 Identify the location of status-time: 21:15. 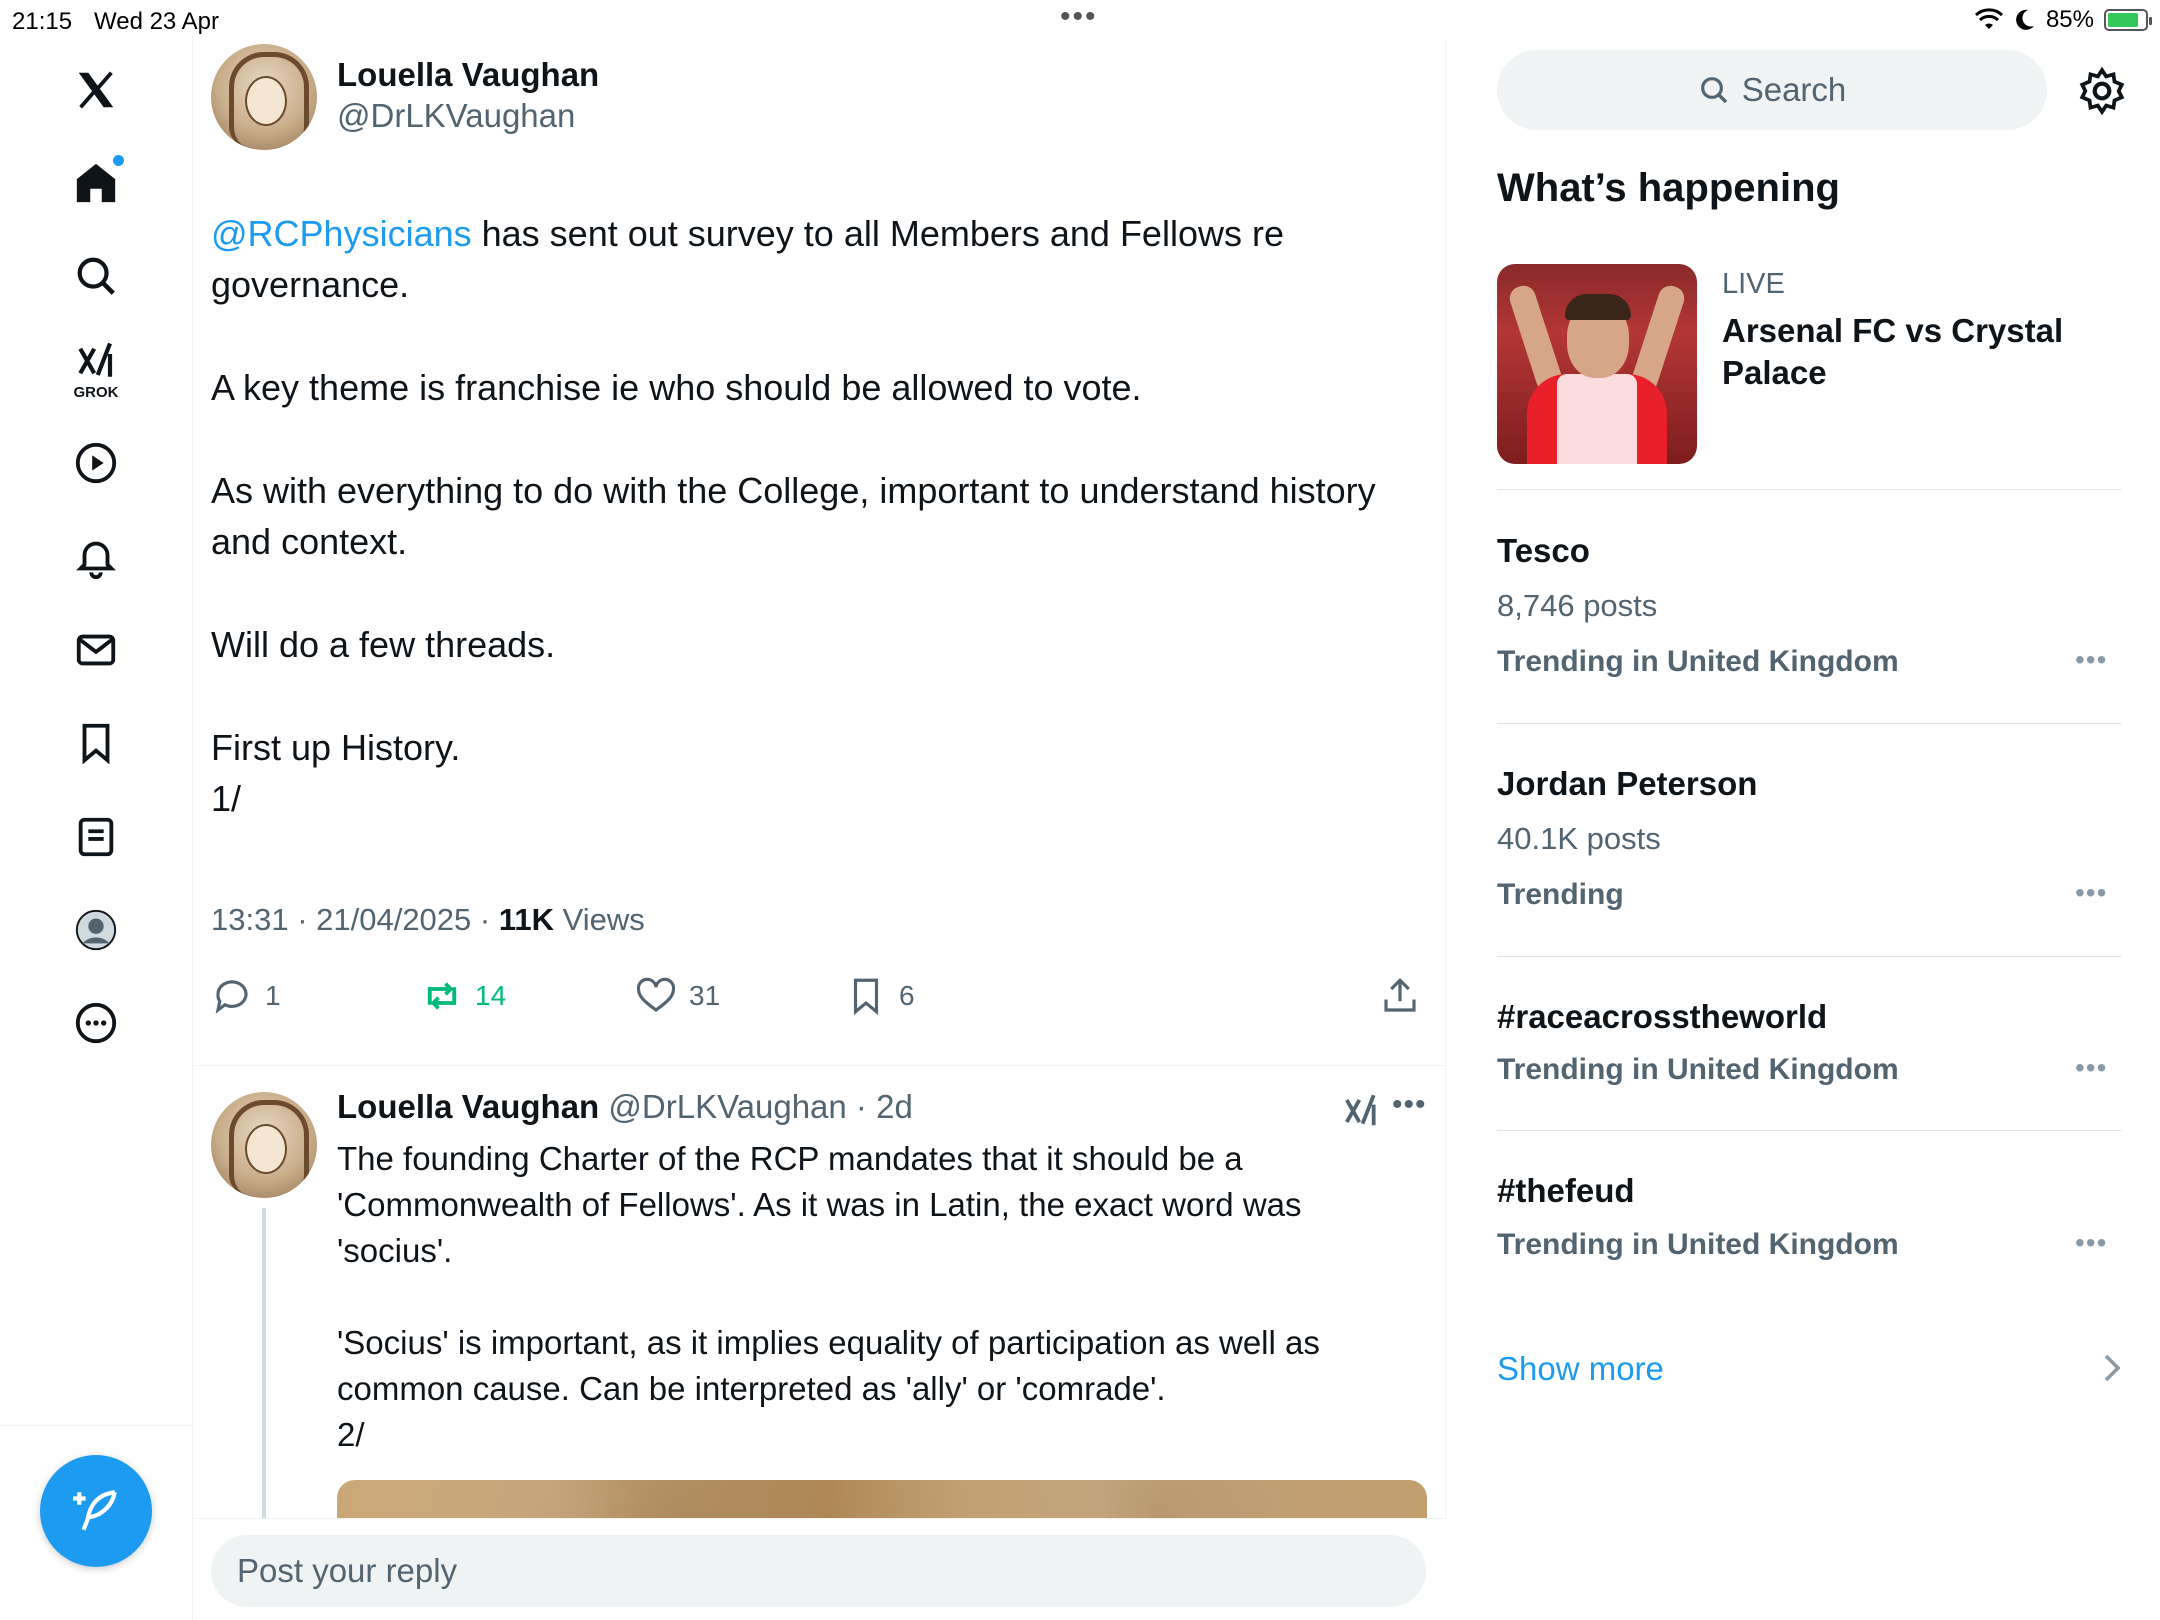
(42, 21).